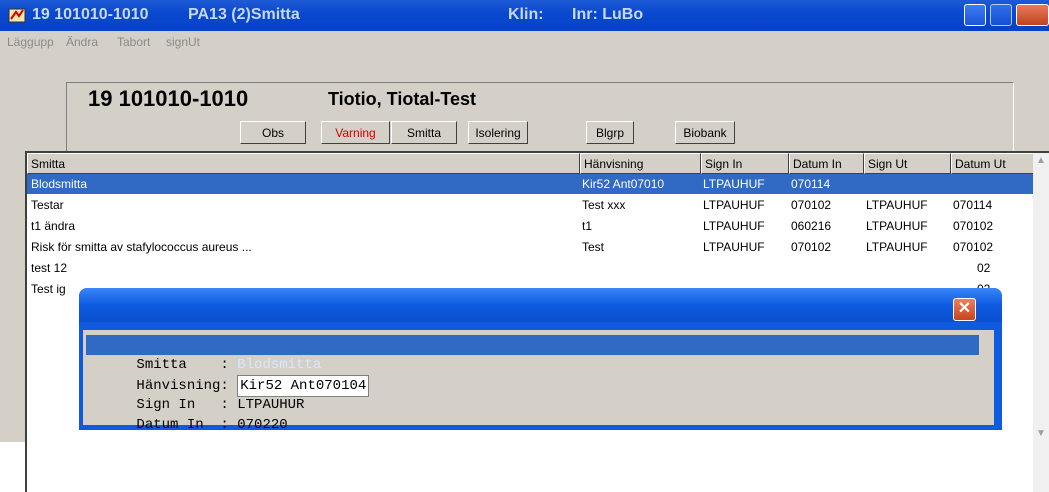 The image size is (1049, 492). What do you see at coordinates (532, 354) in the screenshot?
I see `popup-line-smitta: Smitta : Blodsmitta` at bounding box center [532, 354].